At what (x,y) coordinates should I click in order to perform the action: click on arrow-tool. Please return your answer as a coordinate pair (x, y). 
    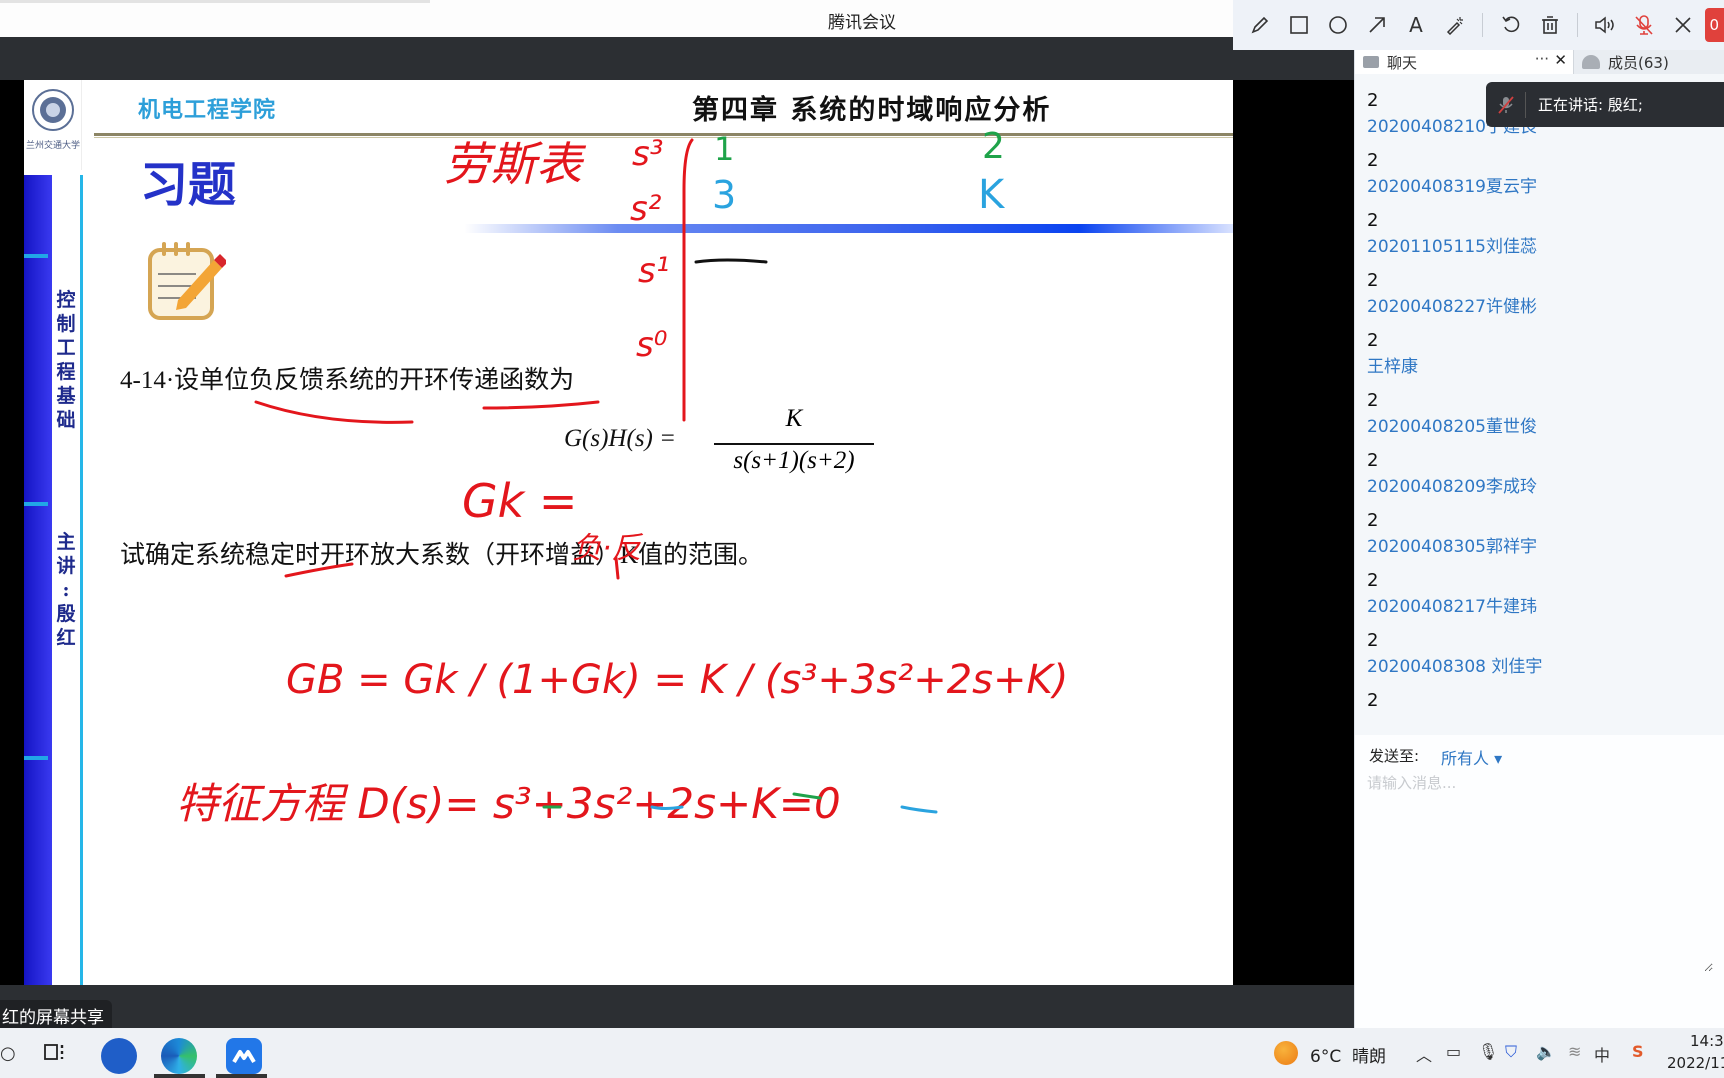
    Looking at the image, I should click on (1377, 25).